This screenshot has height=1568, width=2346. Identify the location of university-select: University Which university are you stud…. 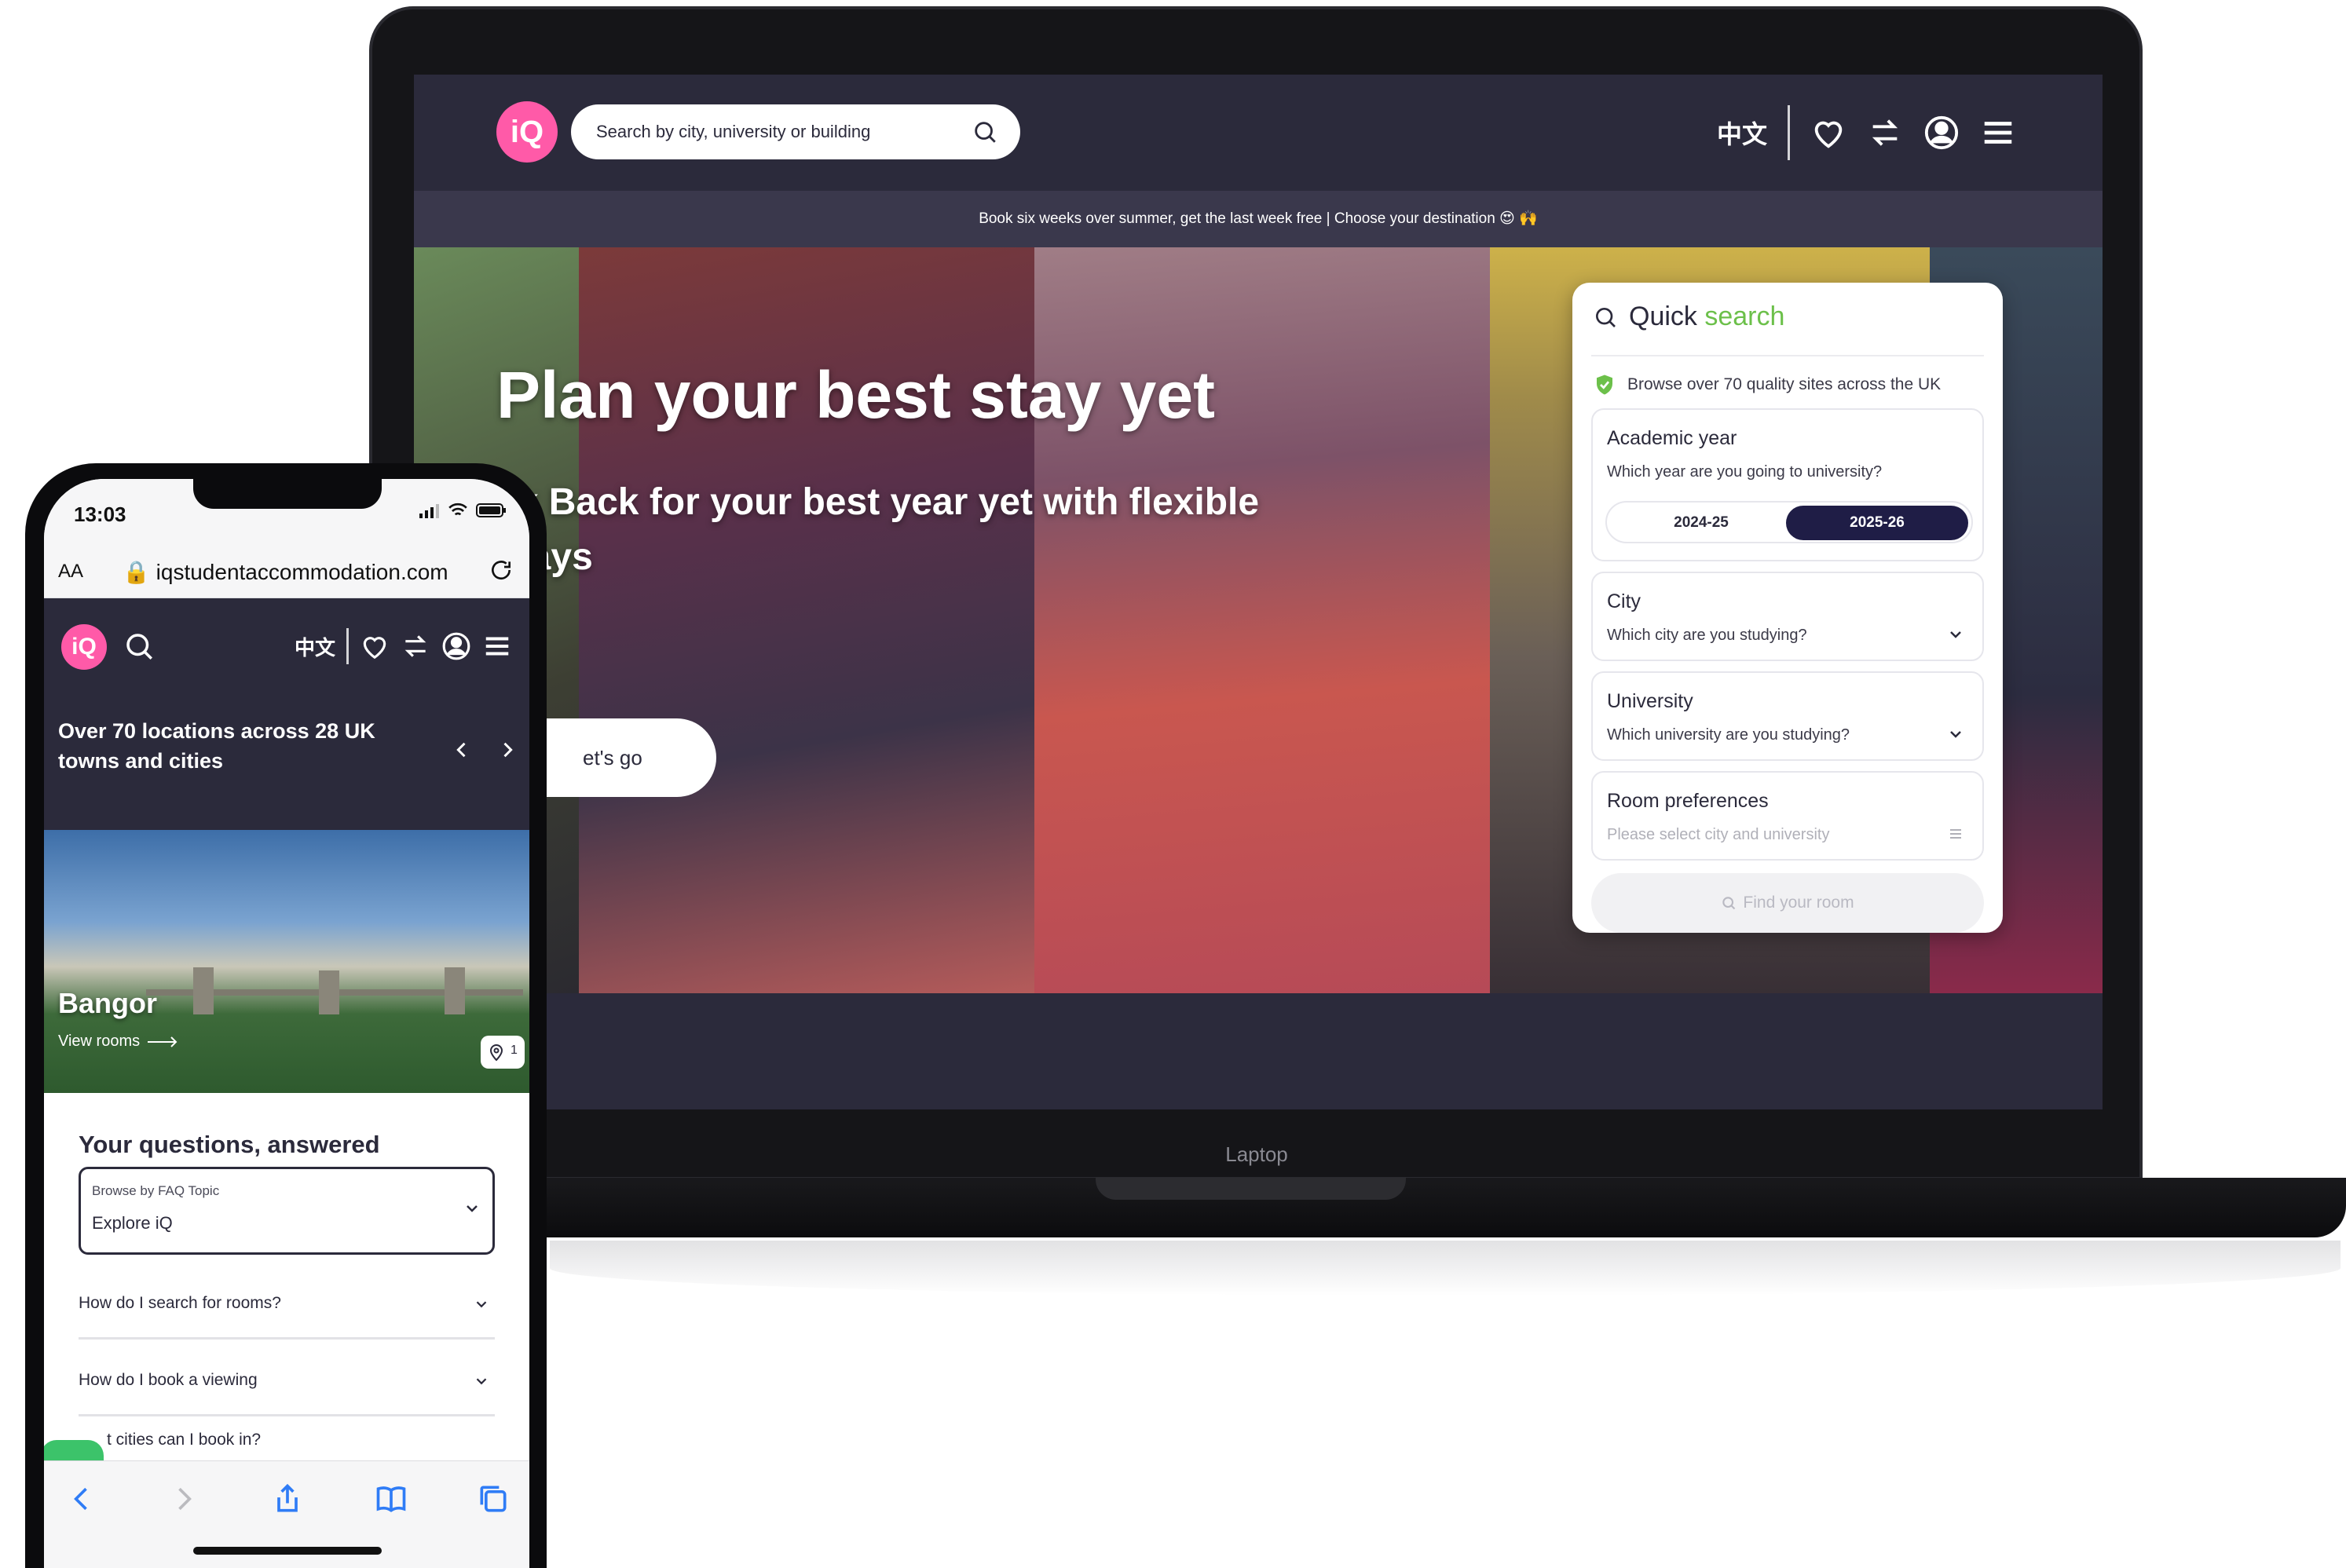
(1788, 716).